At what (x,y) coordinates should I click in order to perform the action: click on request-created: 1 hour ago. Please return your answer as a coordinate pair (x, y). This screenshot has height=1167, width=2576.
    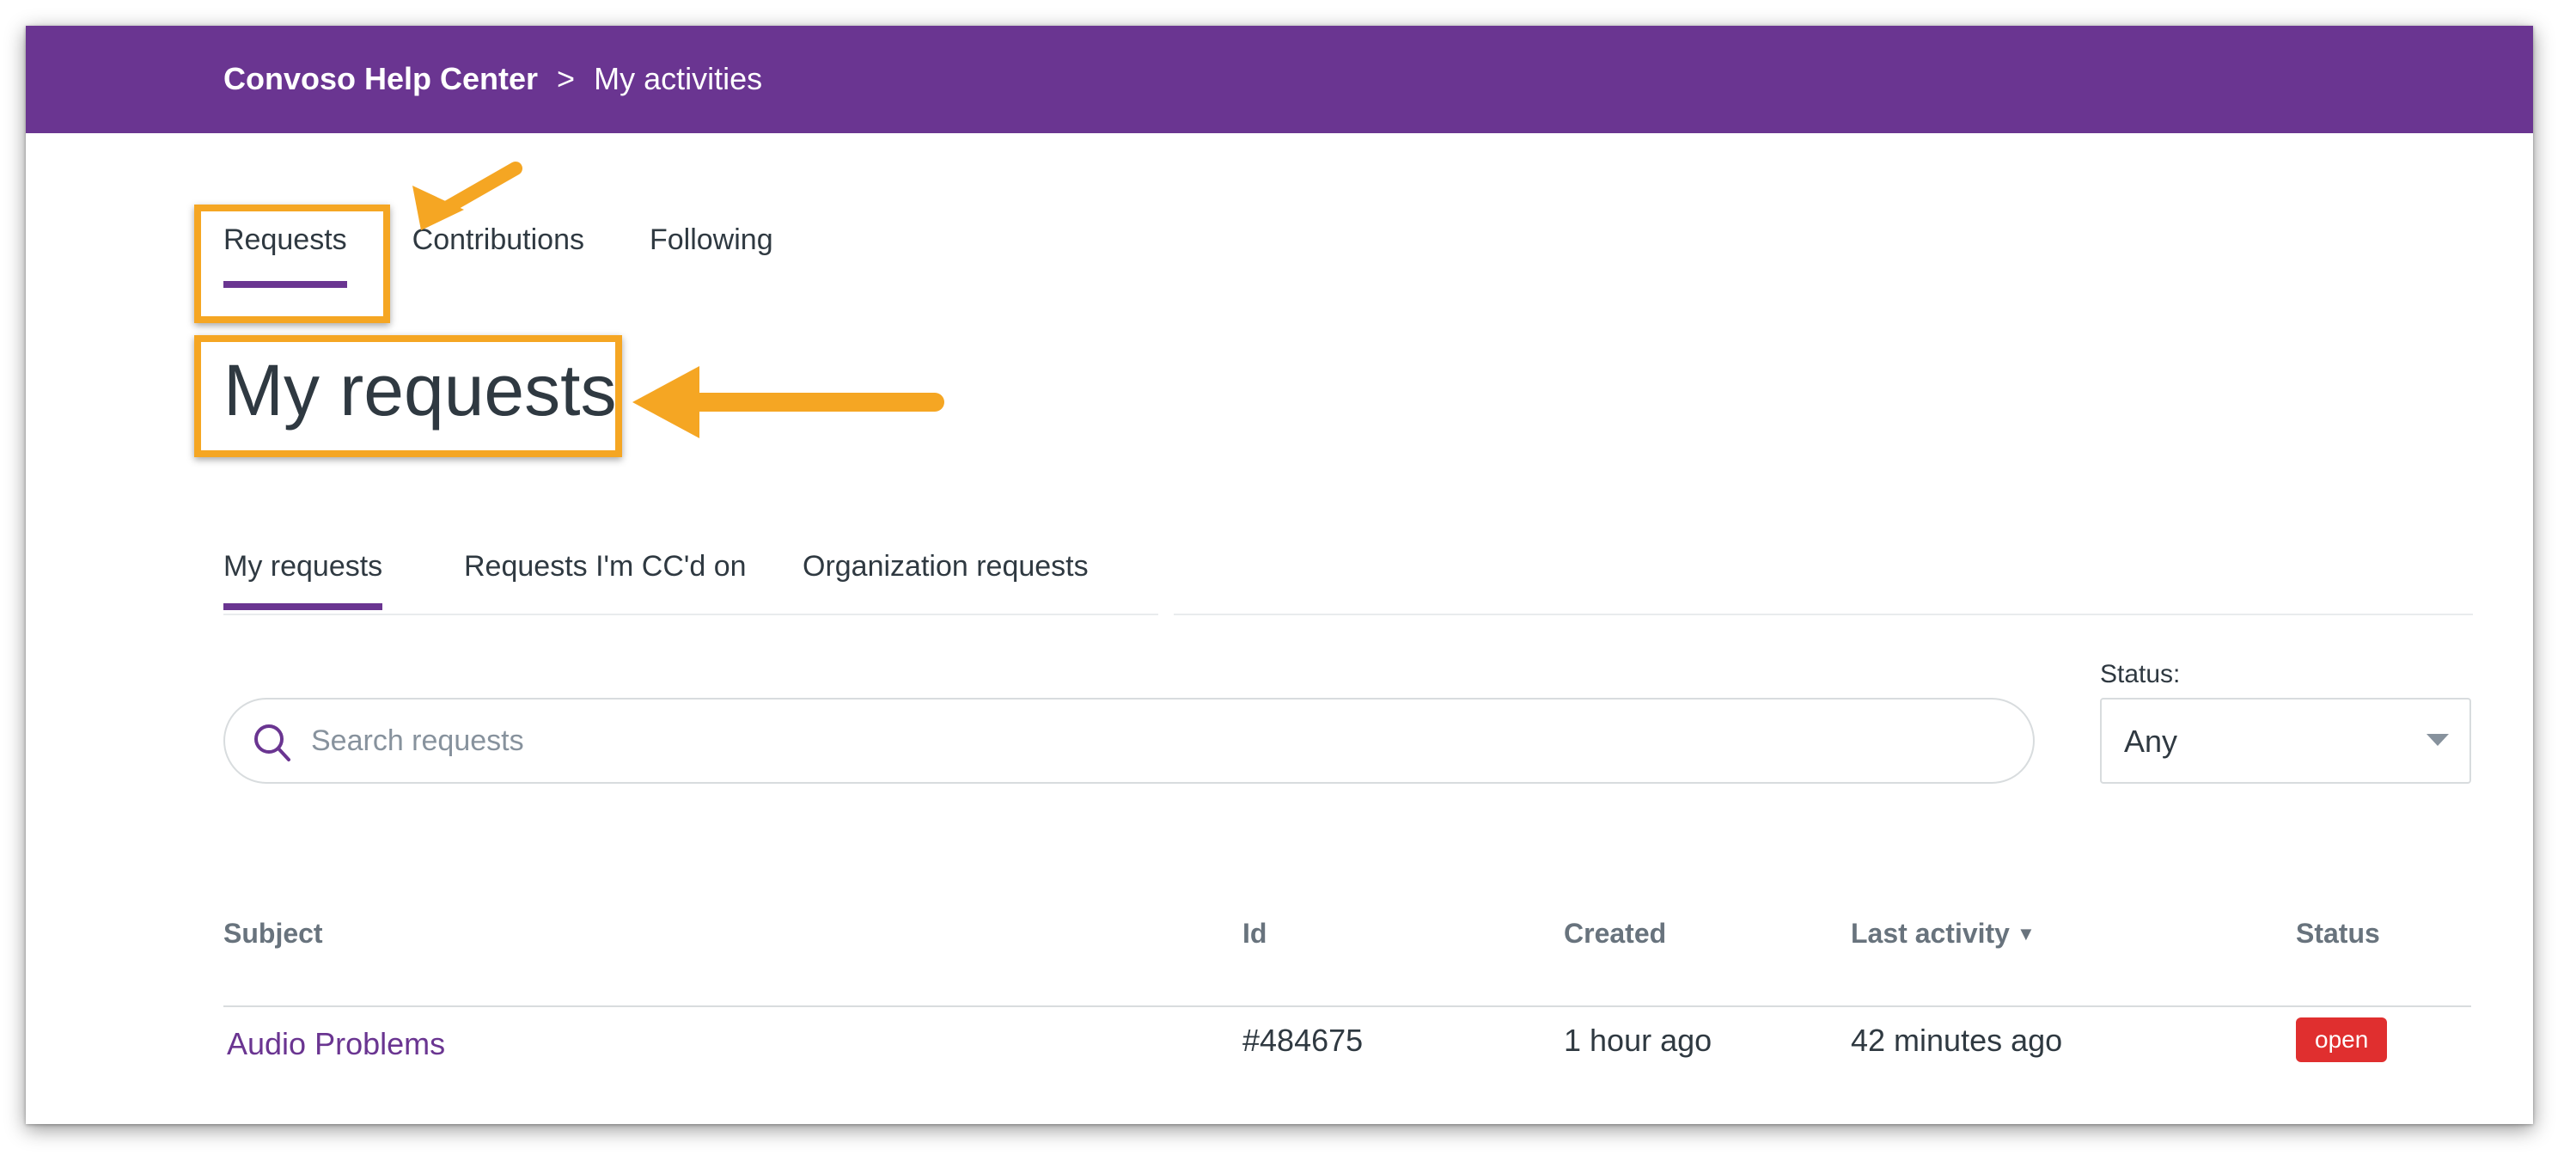
    Looking at the image, I should click on (1638, 1040).